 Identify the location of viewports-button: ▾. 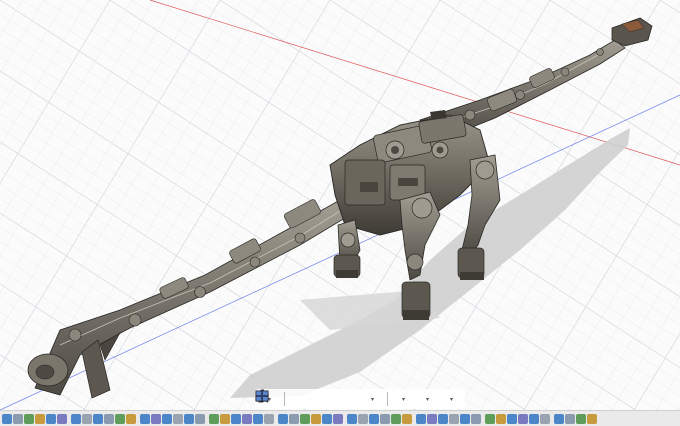
(358, 399).